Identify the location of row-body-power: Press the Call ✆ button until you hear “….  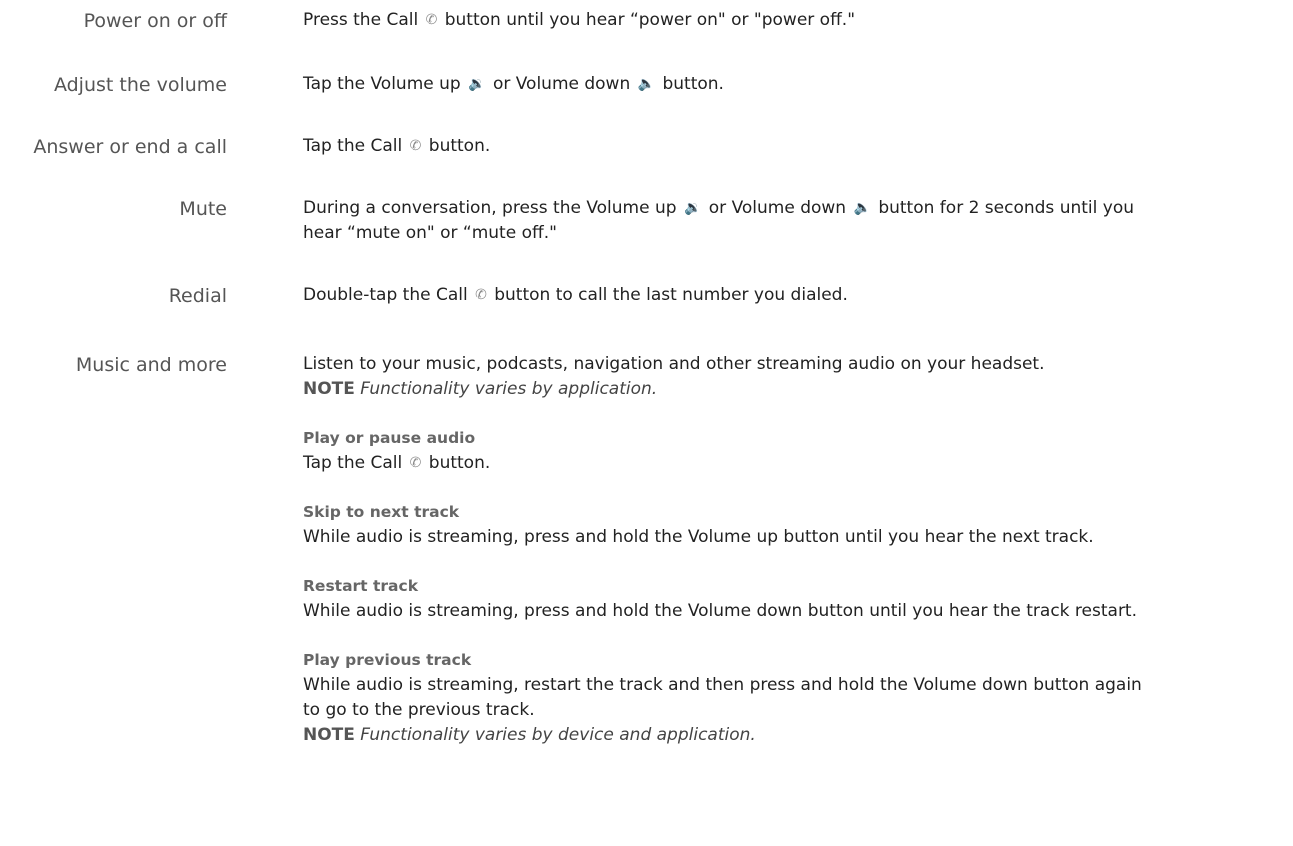
(790, 20).